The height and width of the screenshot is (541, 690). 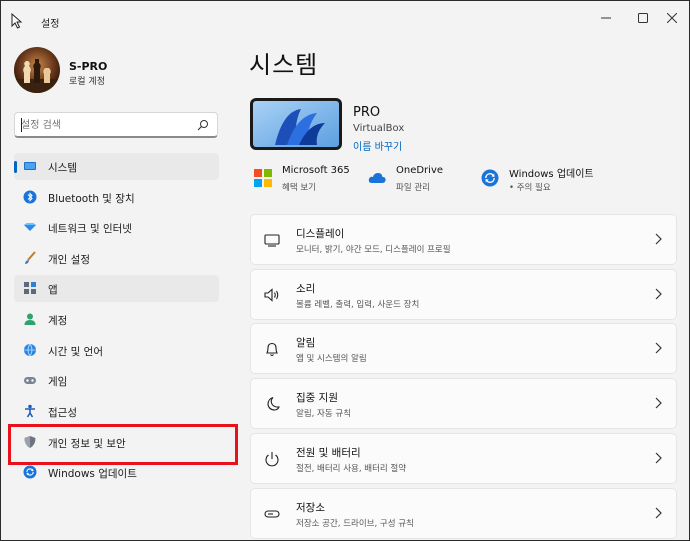 I want to click on title-bar: 설정, so click(x=345, y=18).